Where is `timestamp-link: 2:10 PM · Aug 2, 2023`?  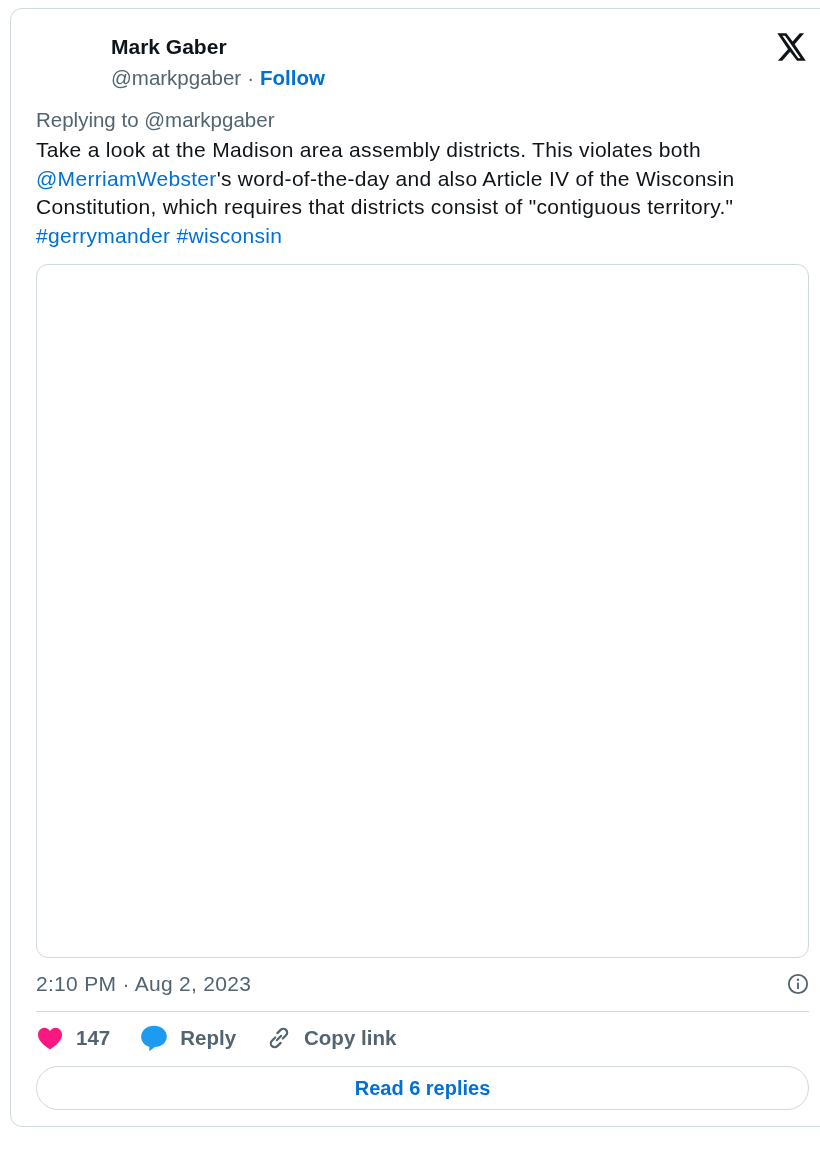
timestamp-link: 2:10 PM · Aug 2, 2023 is located at coordinates (144, 984).